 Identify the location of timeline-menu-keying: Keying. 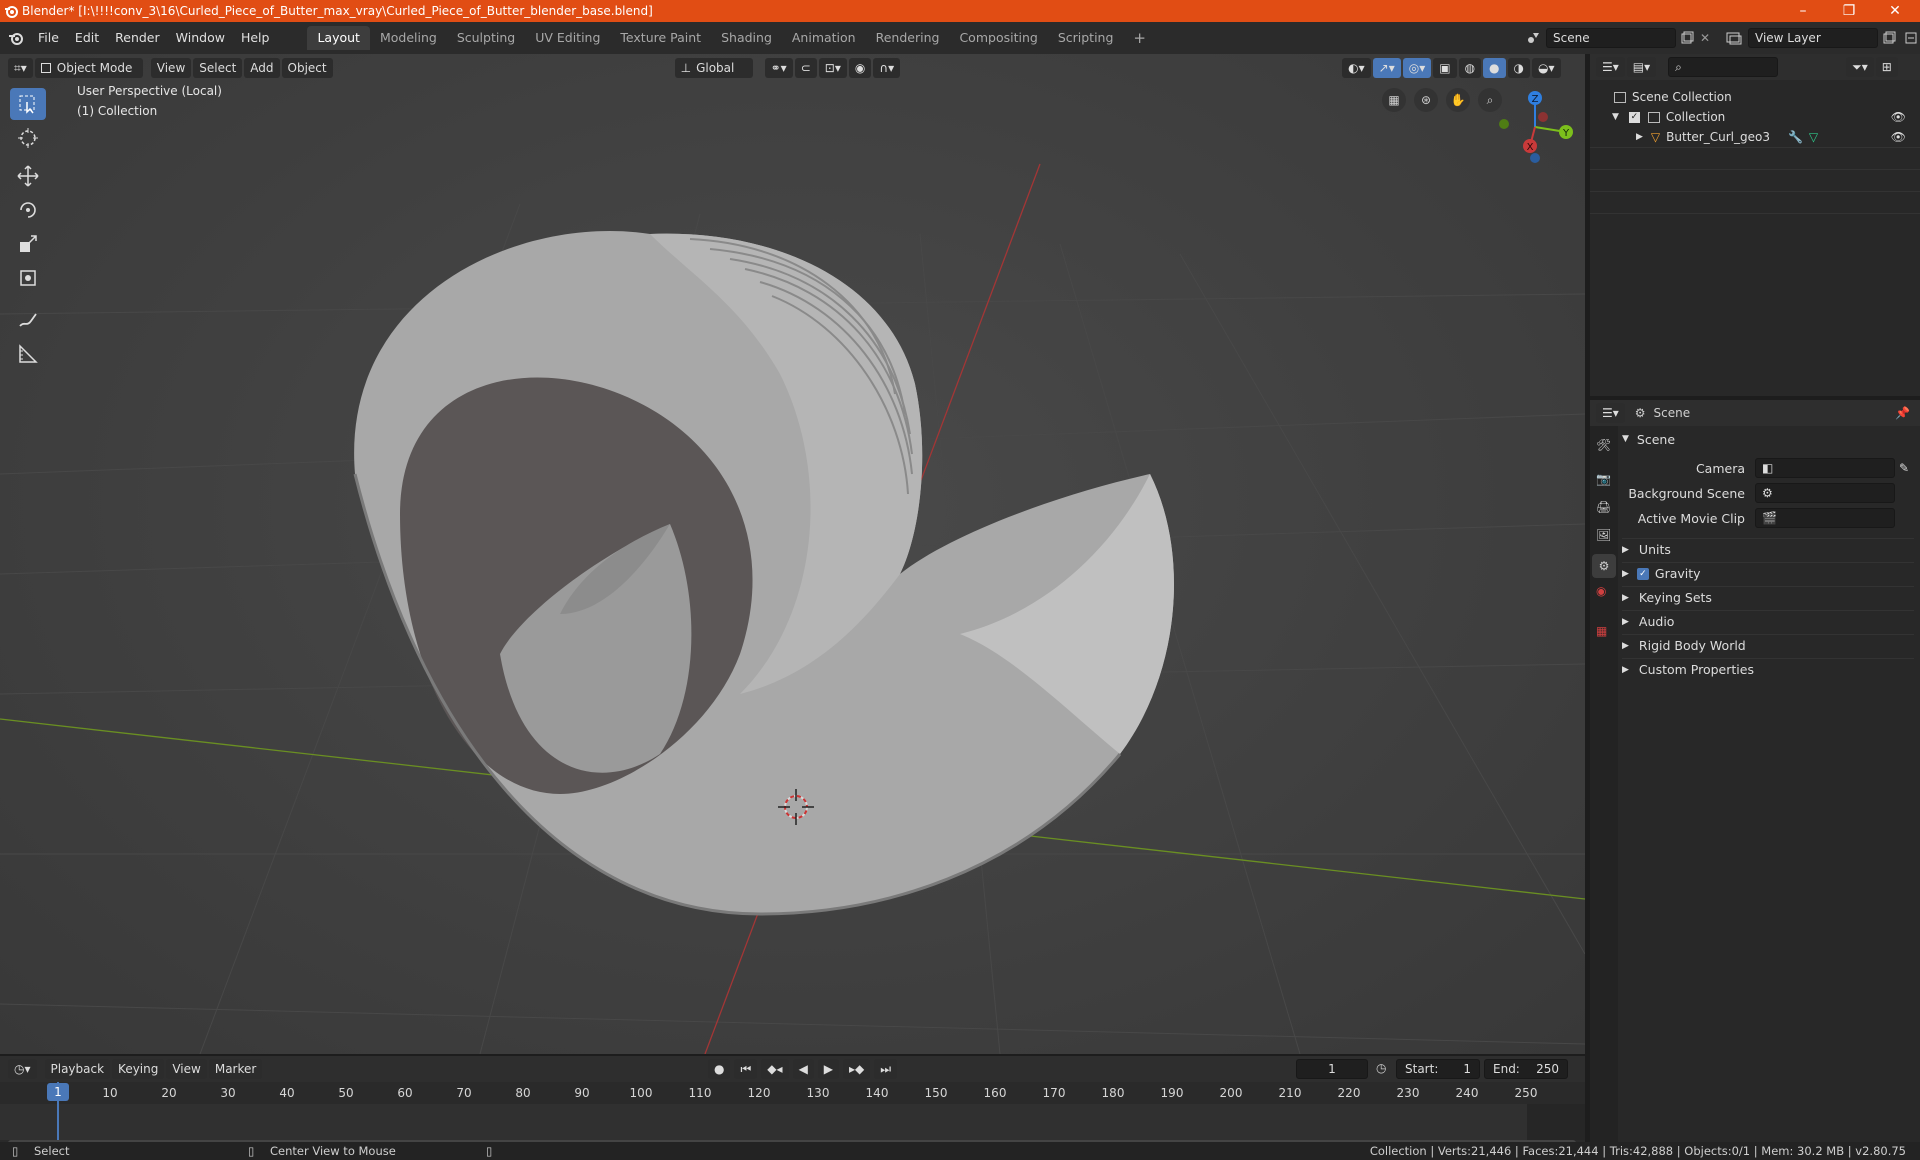
(138, 1069).